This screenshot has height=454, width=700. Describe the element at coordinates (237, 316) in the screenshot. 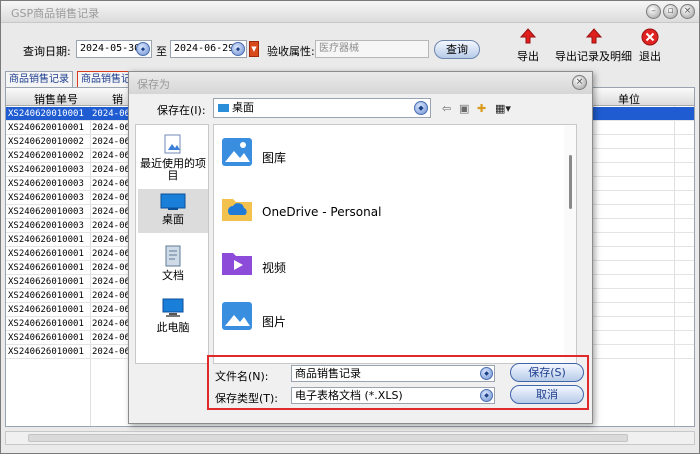

I see `pictures-folder-icon` at that location.